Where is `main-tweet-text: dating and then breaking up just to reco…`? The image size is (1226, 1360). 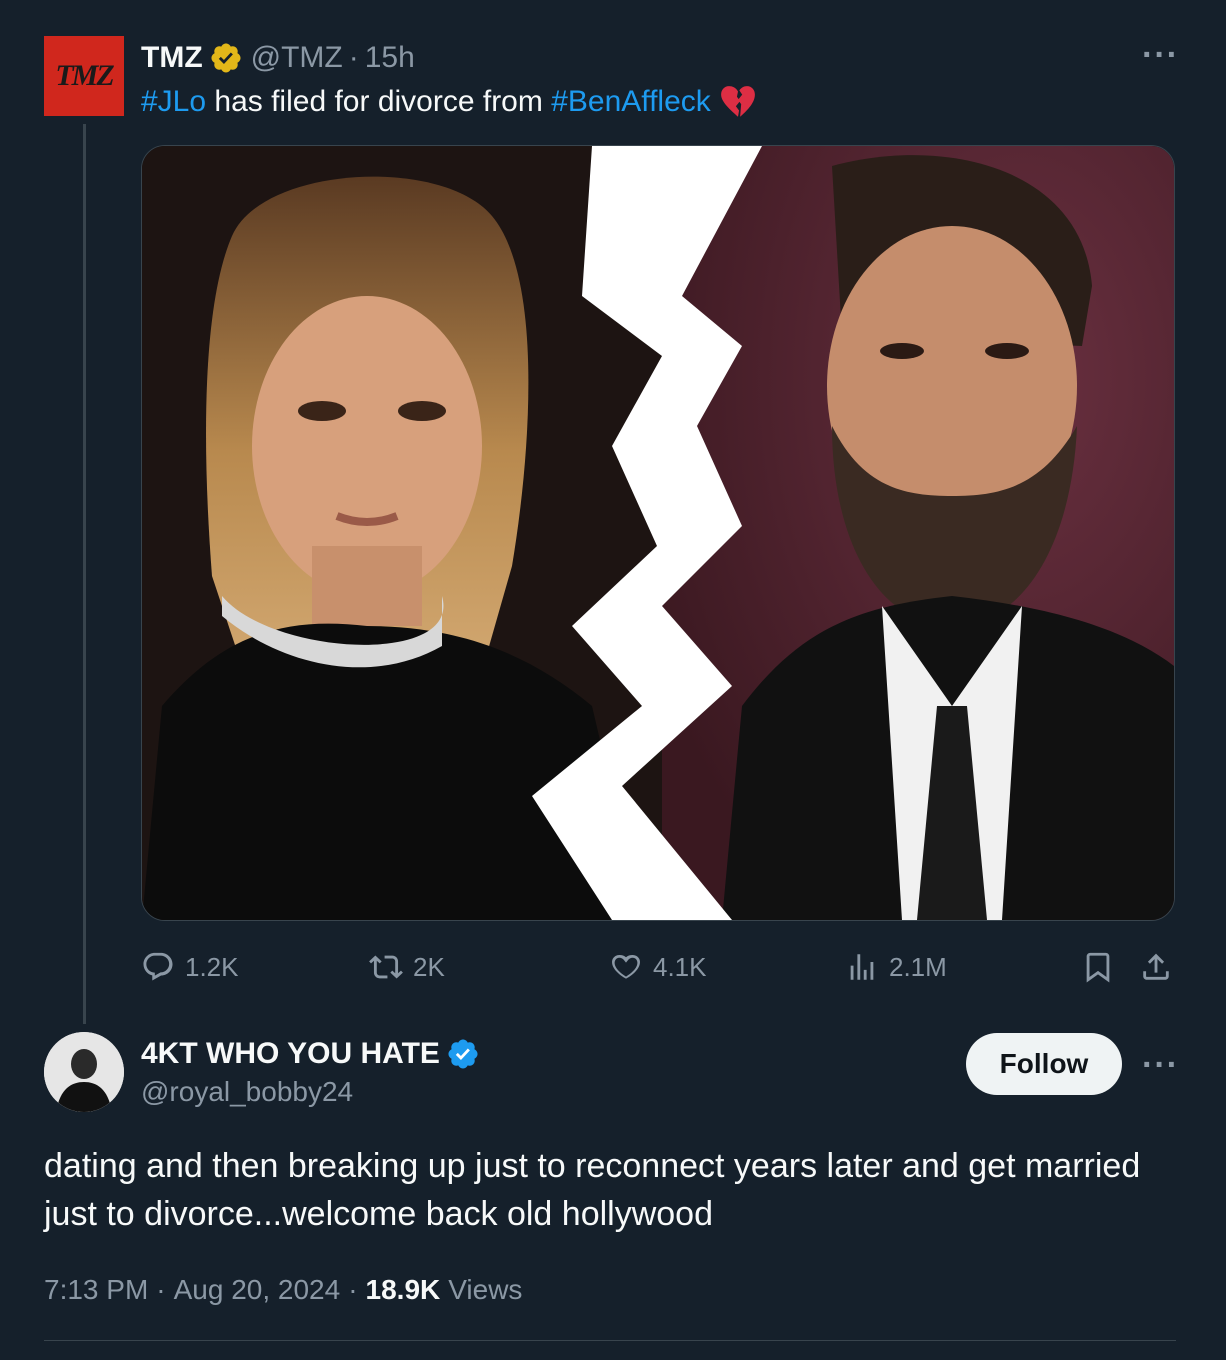
main-tweet-text: dating and then breaking up just to reco… is located at coordinates (592, 1190).